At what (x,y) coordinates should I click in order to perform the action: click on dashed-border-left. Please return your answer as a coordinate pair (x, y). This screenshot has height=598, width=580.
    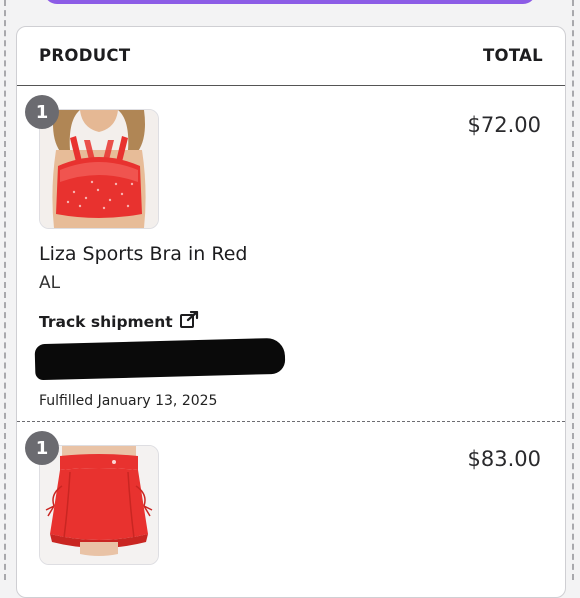
    Looking at the image, I should click on (5, 290).